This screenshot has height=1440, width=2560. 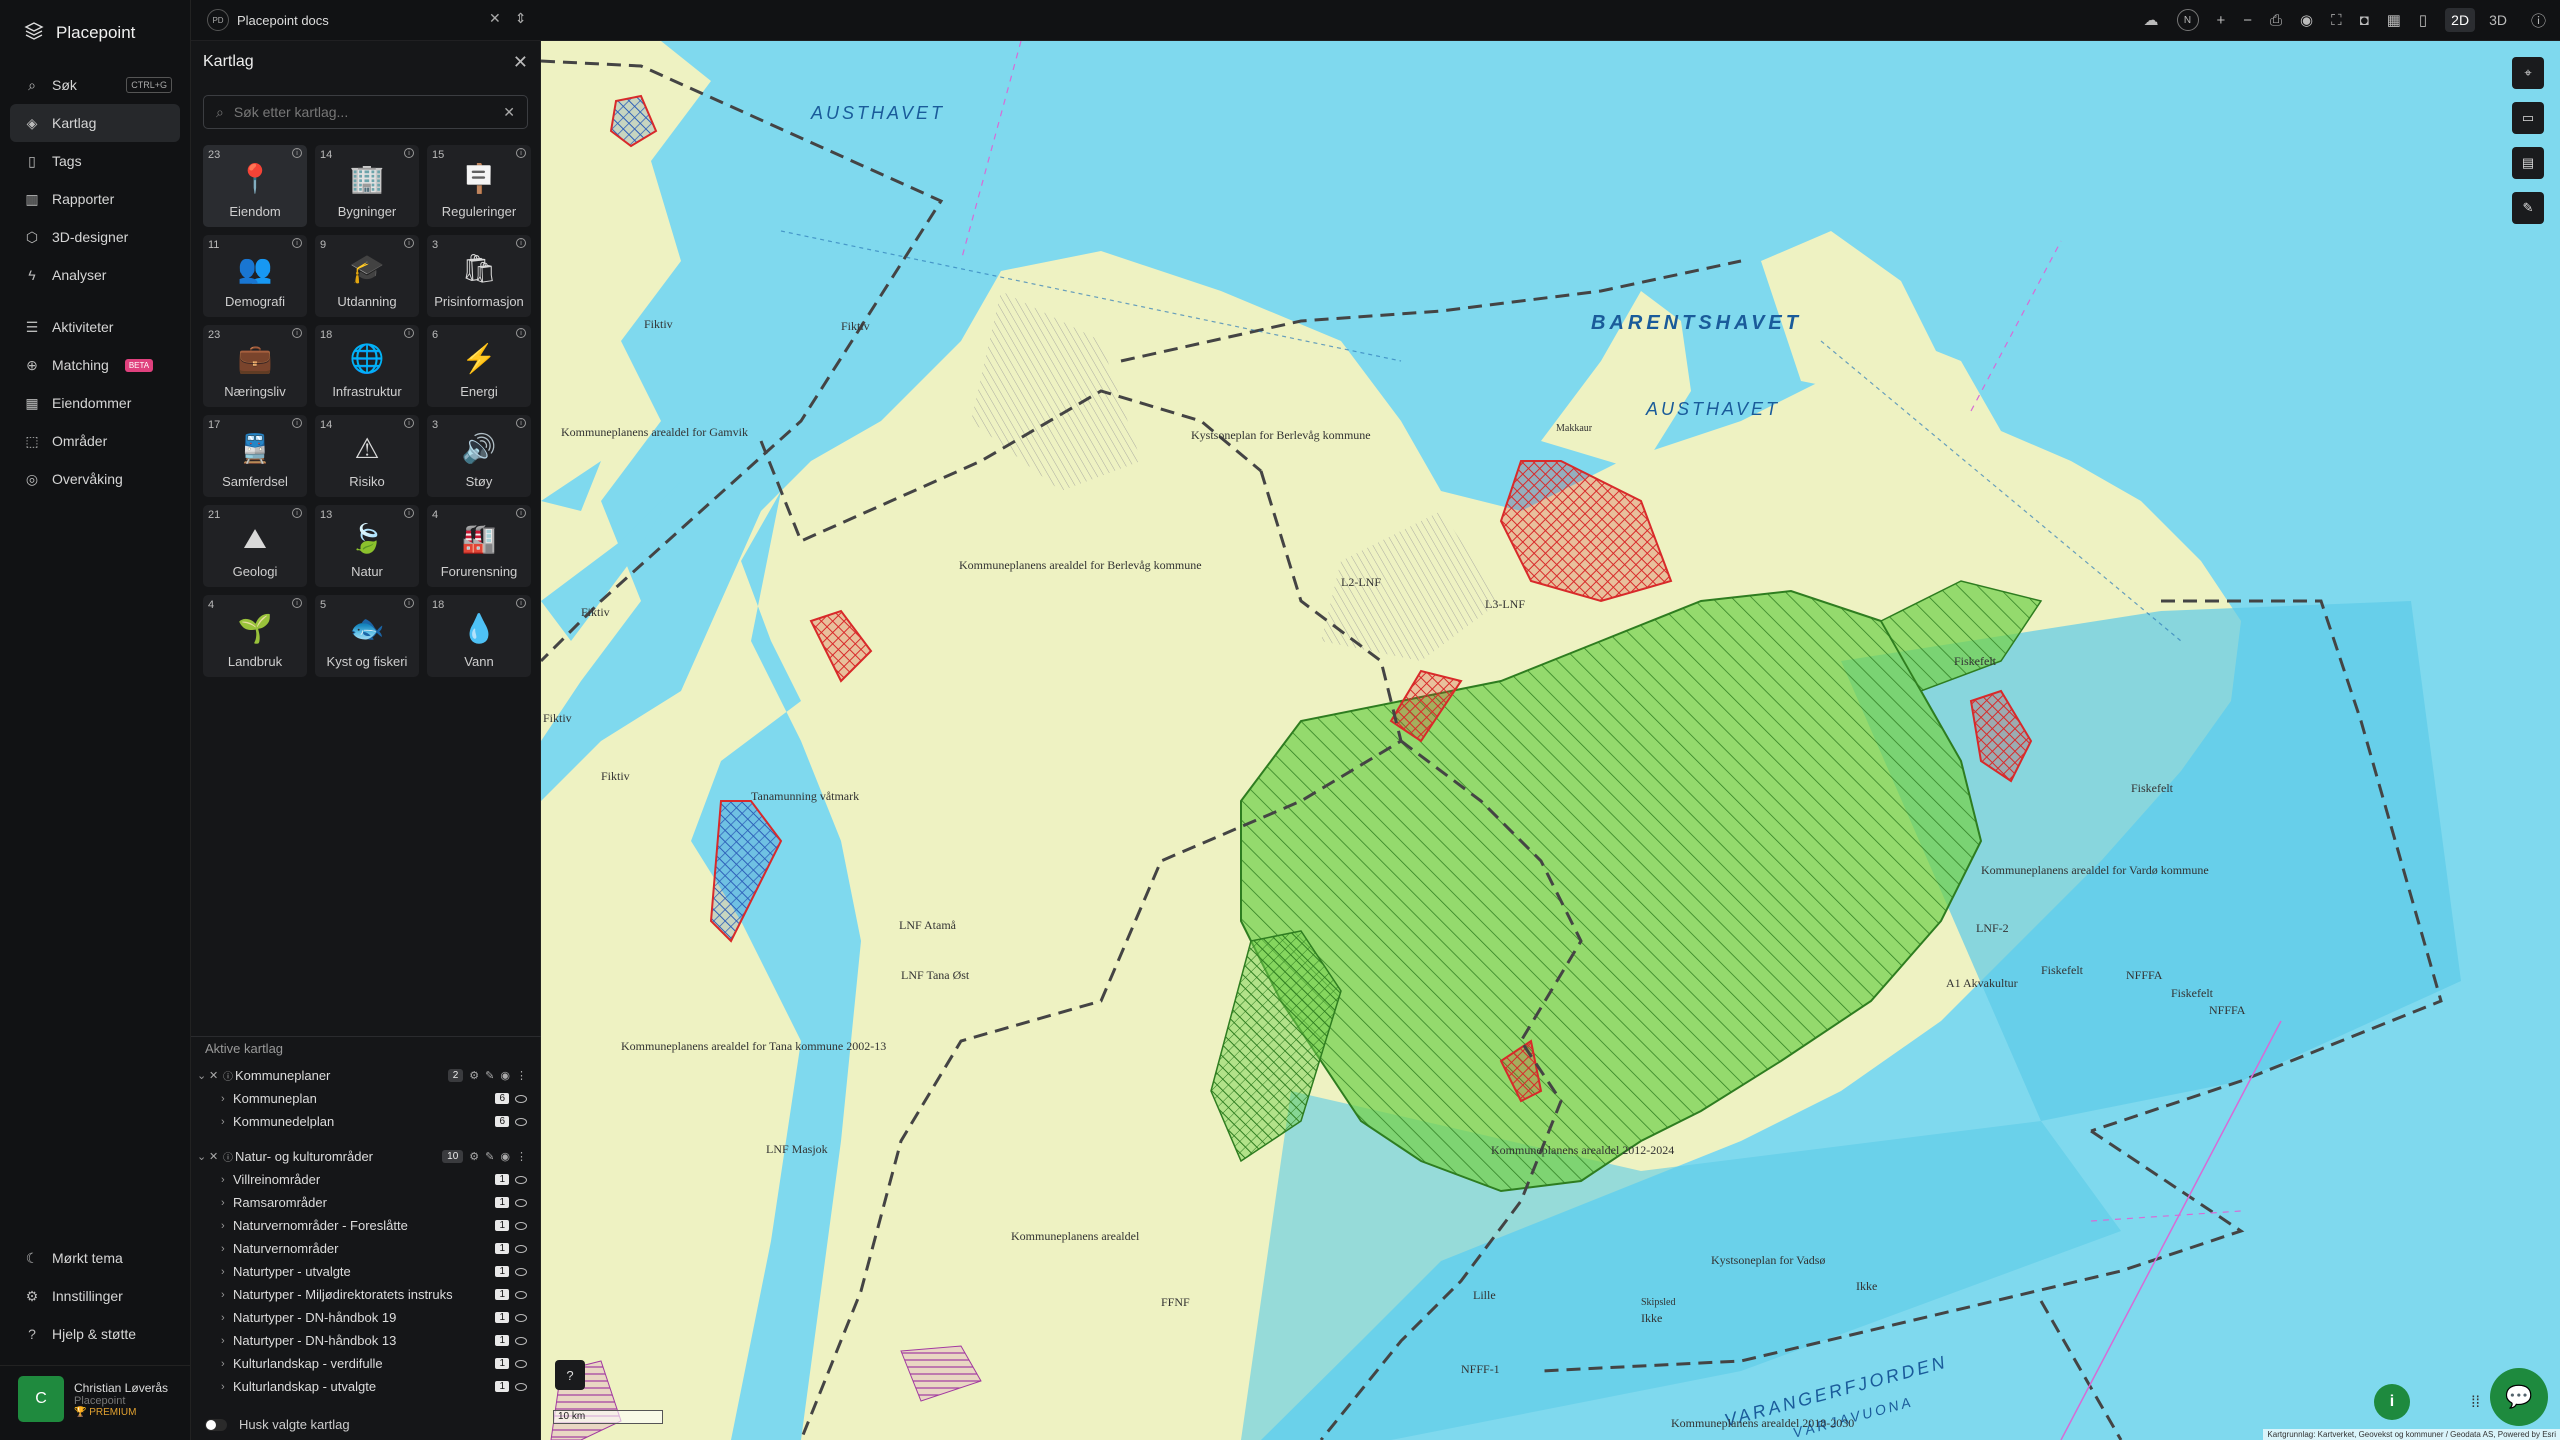 What do you see at coordinates (479, 456) in the screenshot?
I see `layer-category-støy: 3 i 🔊 Støy` at bounding box center [479, 456].